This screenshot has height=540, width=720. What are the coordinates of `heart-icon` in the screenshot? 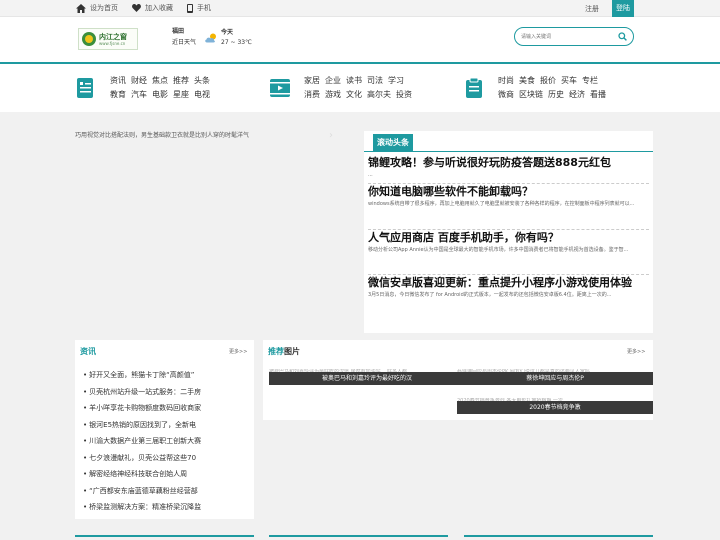 It's located at (136, 8).